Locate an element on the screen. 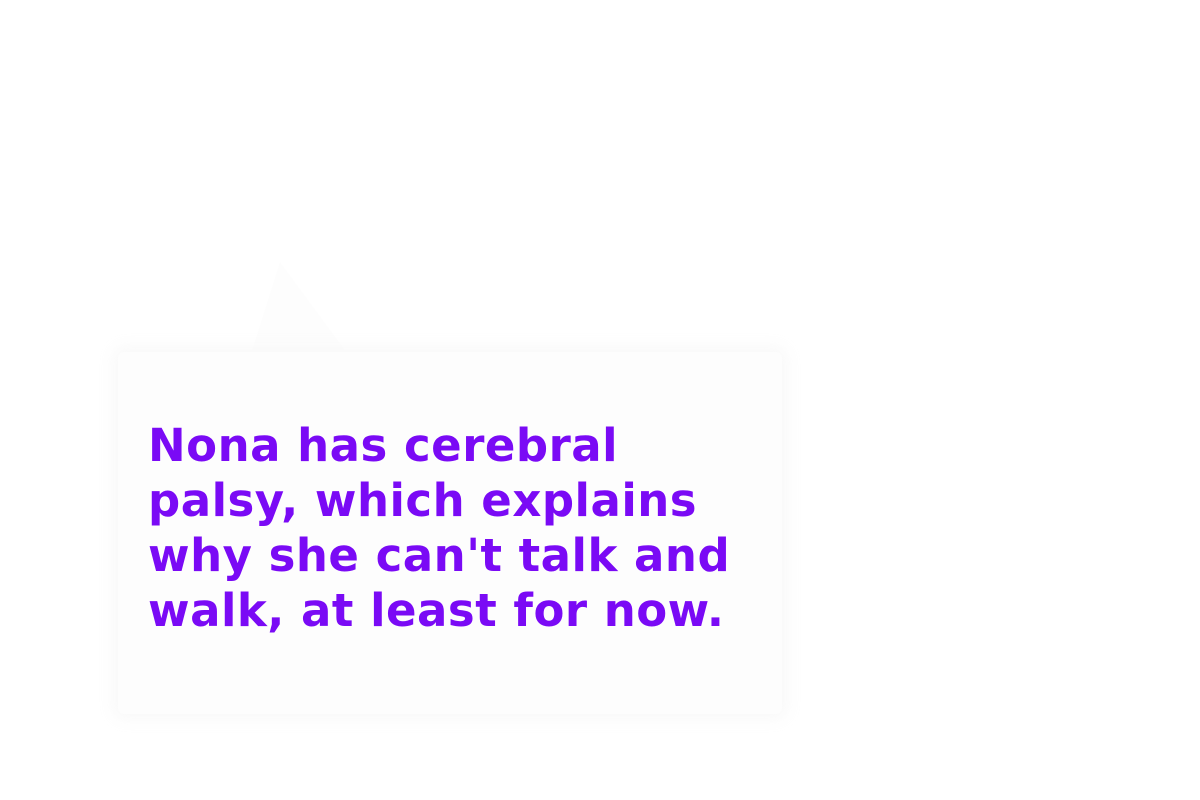 The image size is (1200, 800). speech-bubble-tail is located at coordinates (300, 309).